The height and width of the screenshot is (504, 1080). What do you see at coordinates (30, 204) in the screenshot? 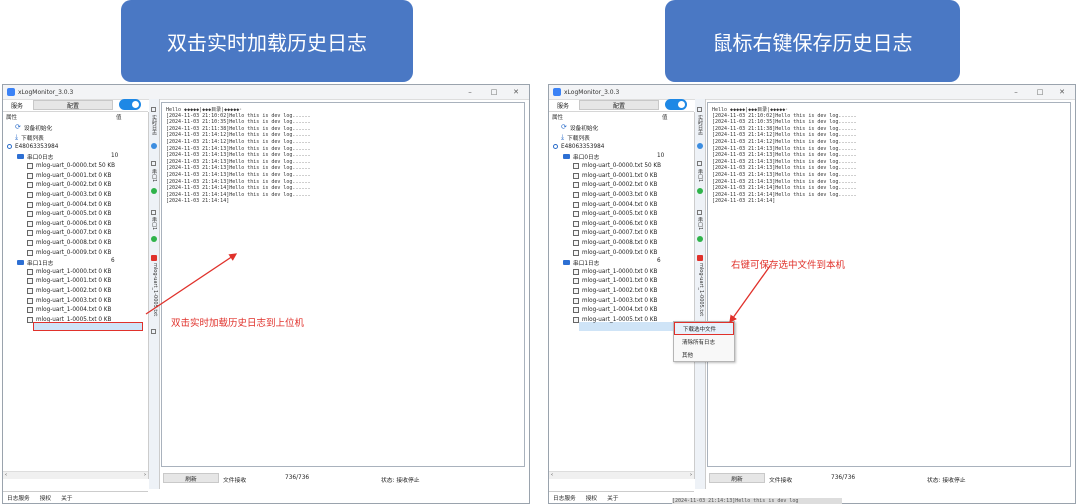
I see `file-icon` at bounding box center [30, 204].